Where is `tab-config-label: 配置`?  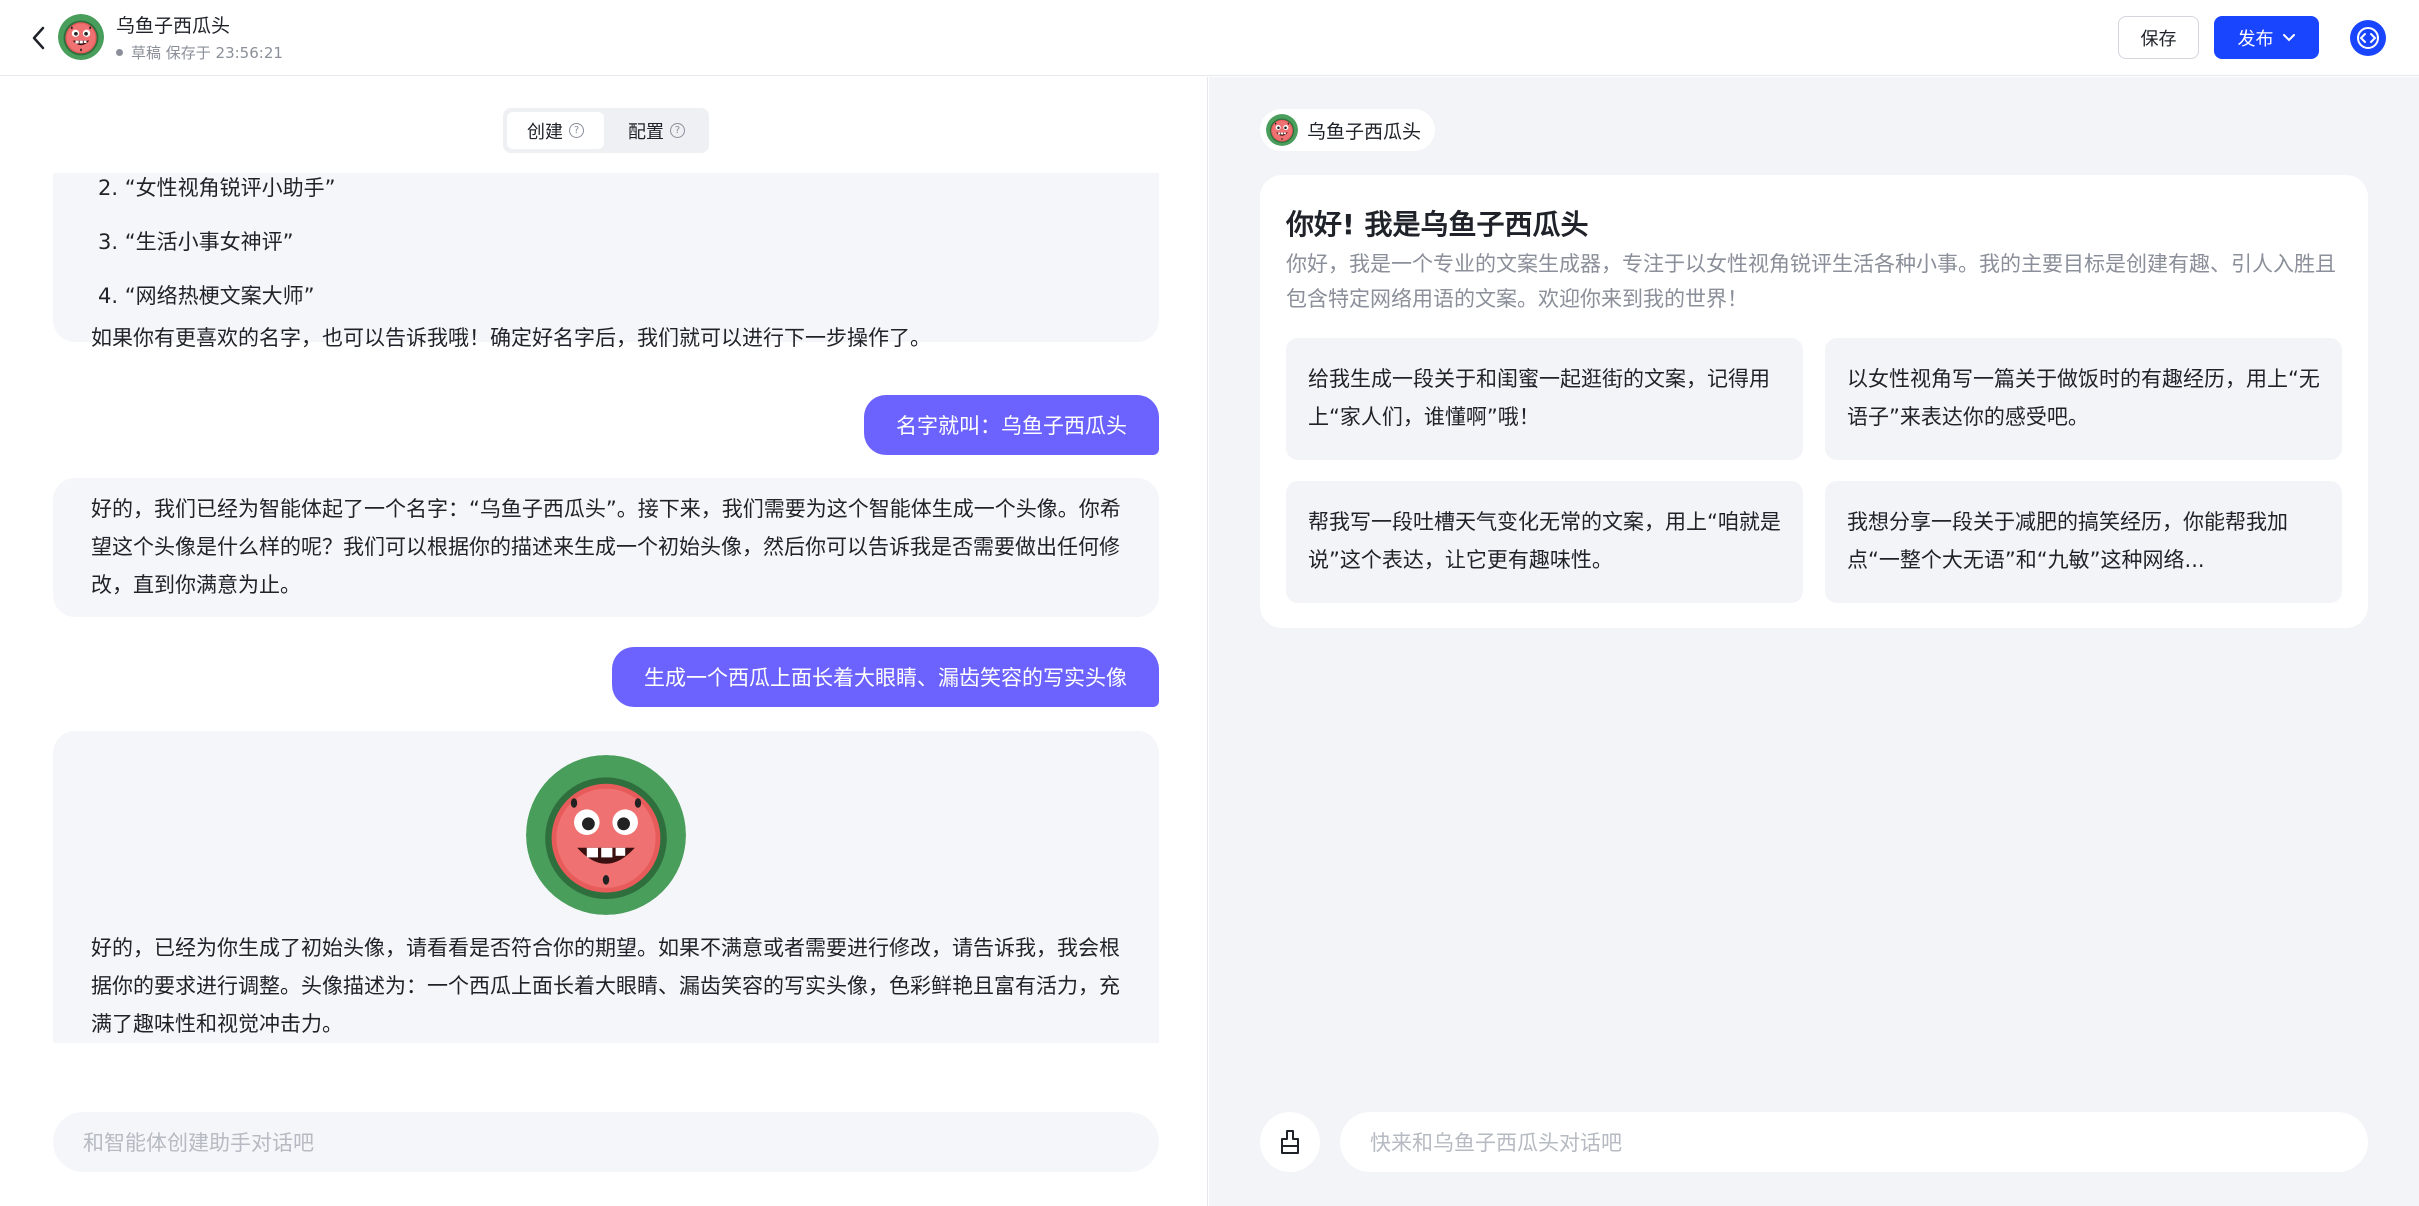 tab-config-label: 配置 is located at coordinates (646, 132).